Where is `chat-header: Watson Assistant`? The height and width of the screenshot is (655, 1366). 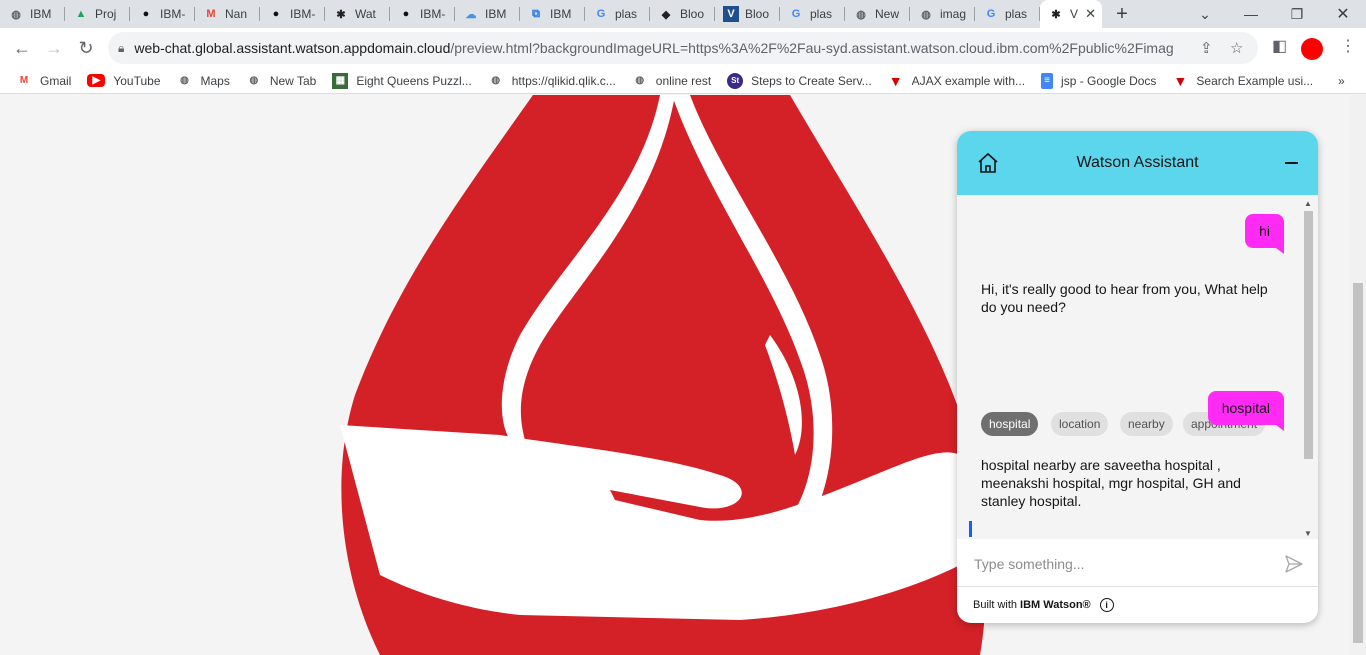 chat-header: Watson Assistant is located at coordinates (1137, 163).